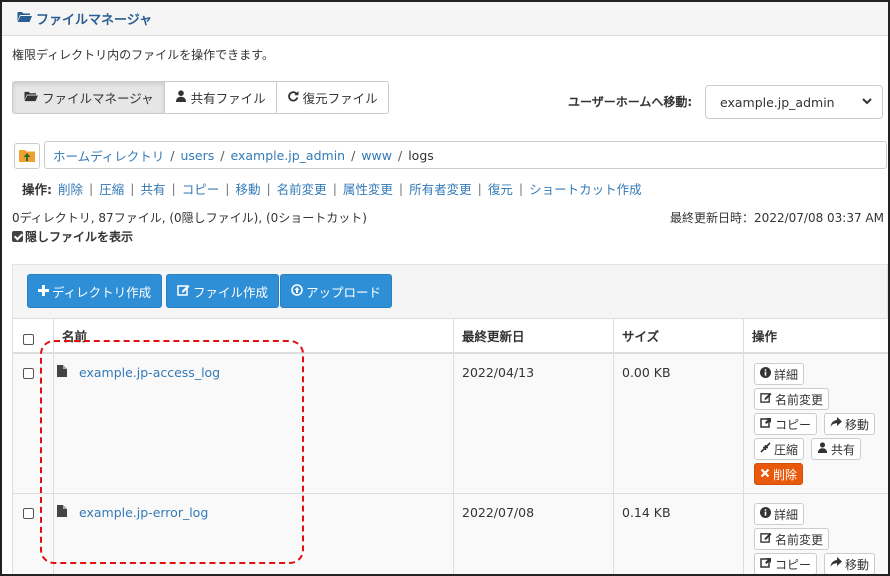  Describe the element at coordinates (822, 449) in the screenshot. I see `user-icon` at that location.